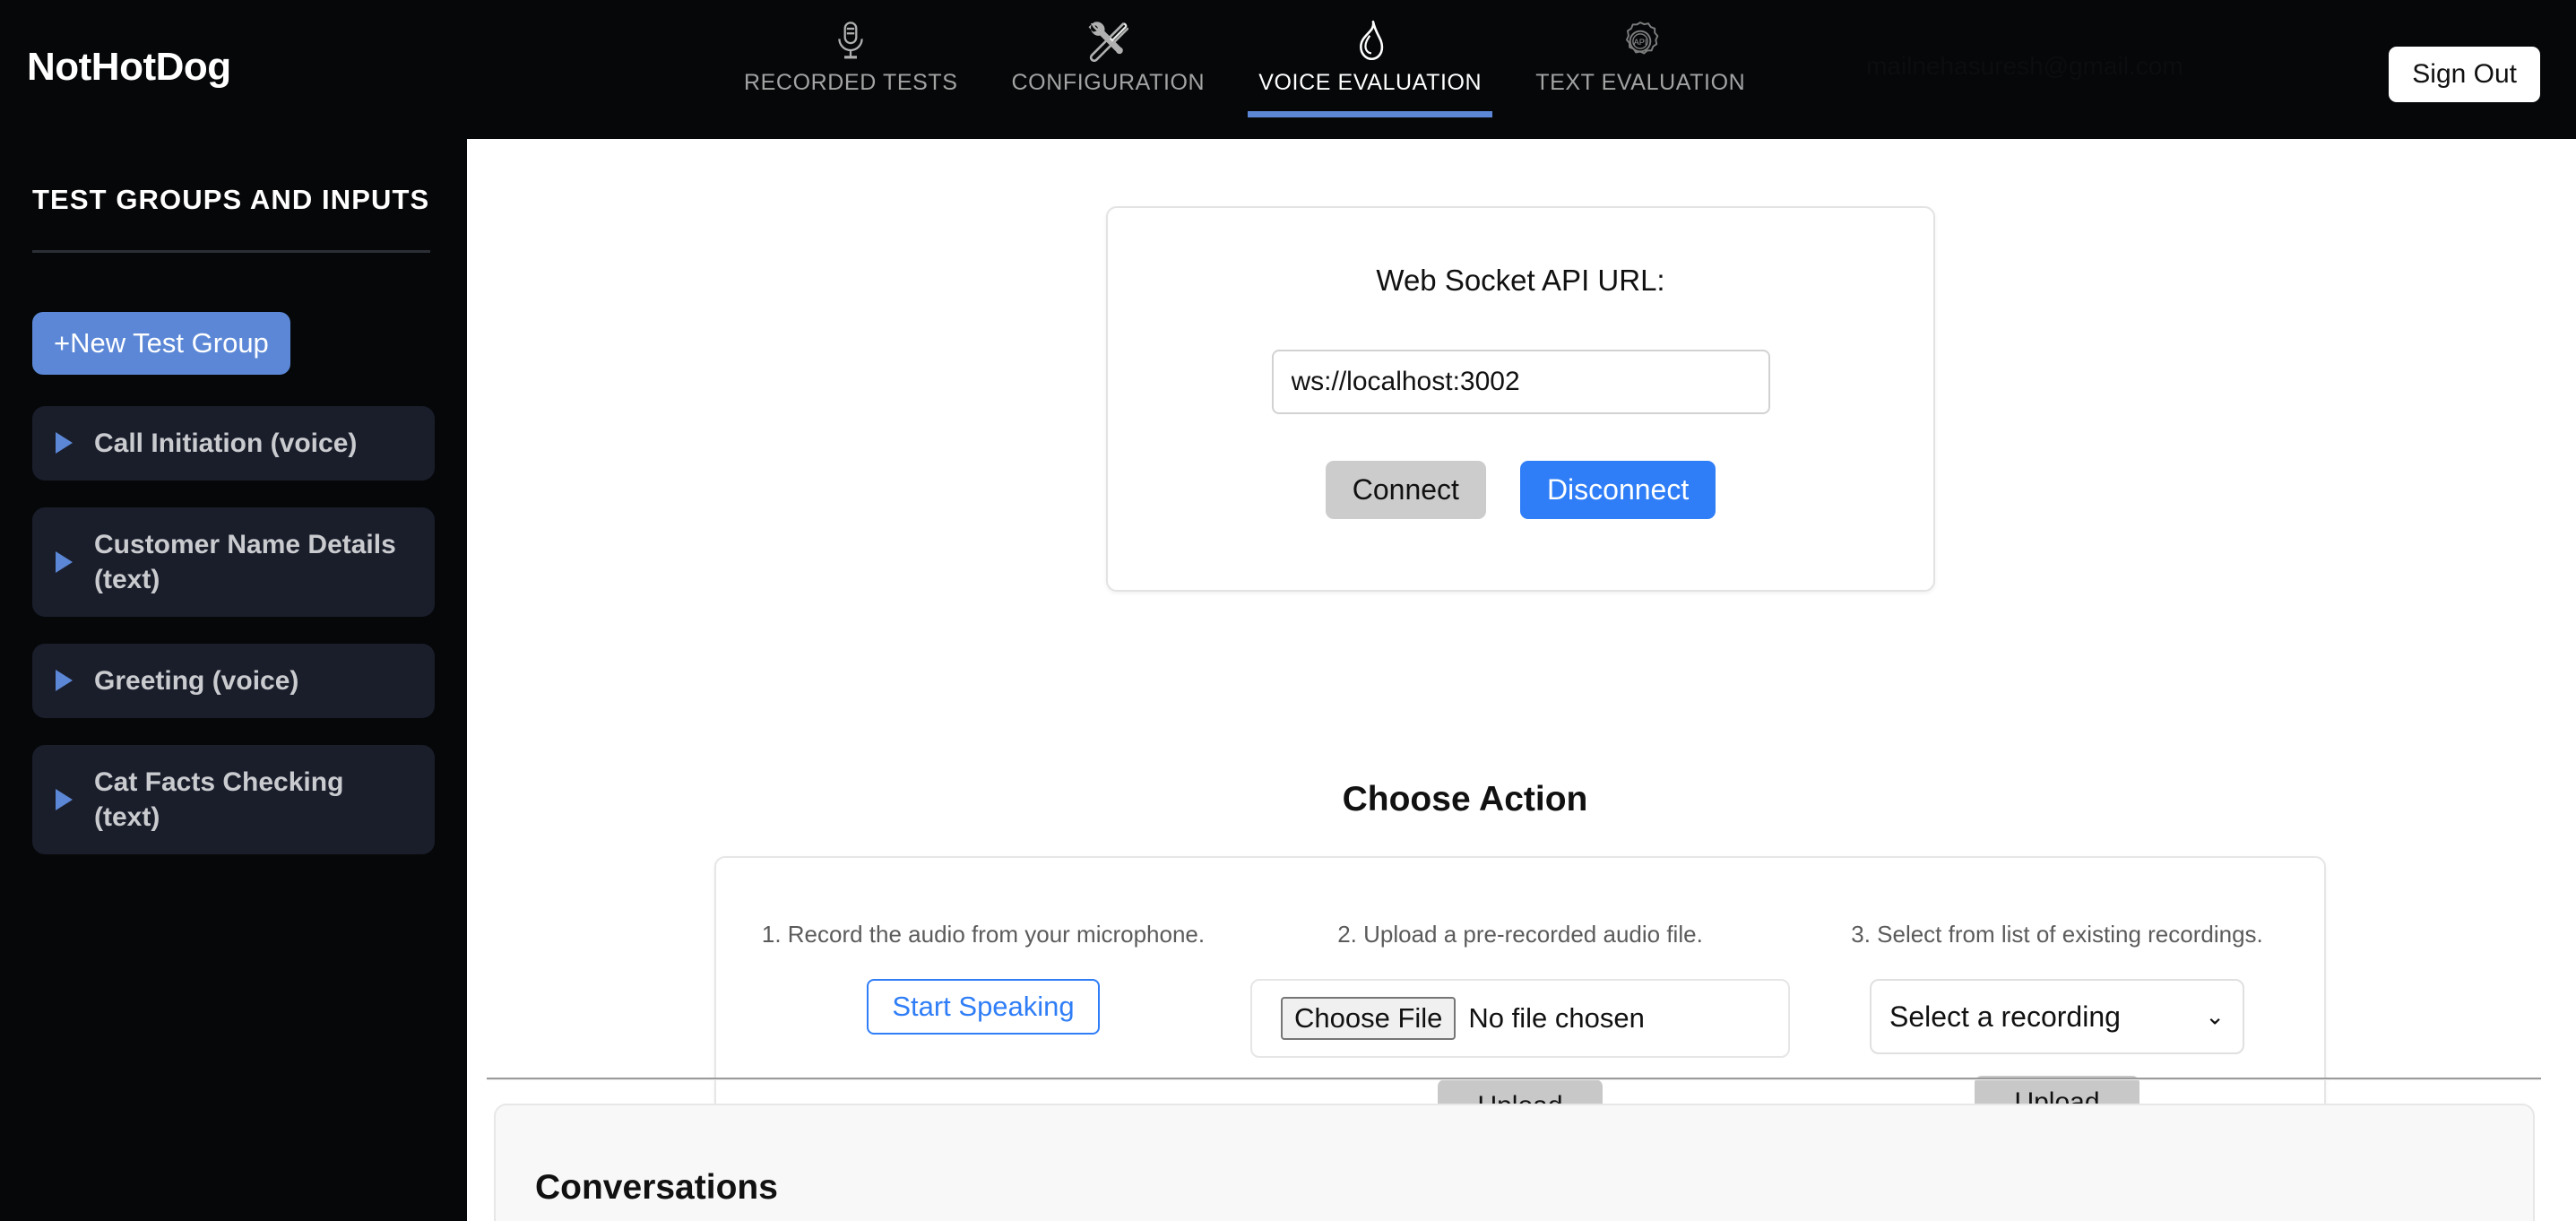  I want to click on group-label: Cat Facts Checking (text), so click(219, 799).